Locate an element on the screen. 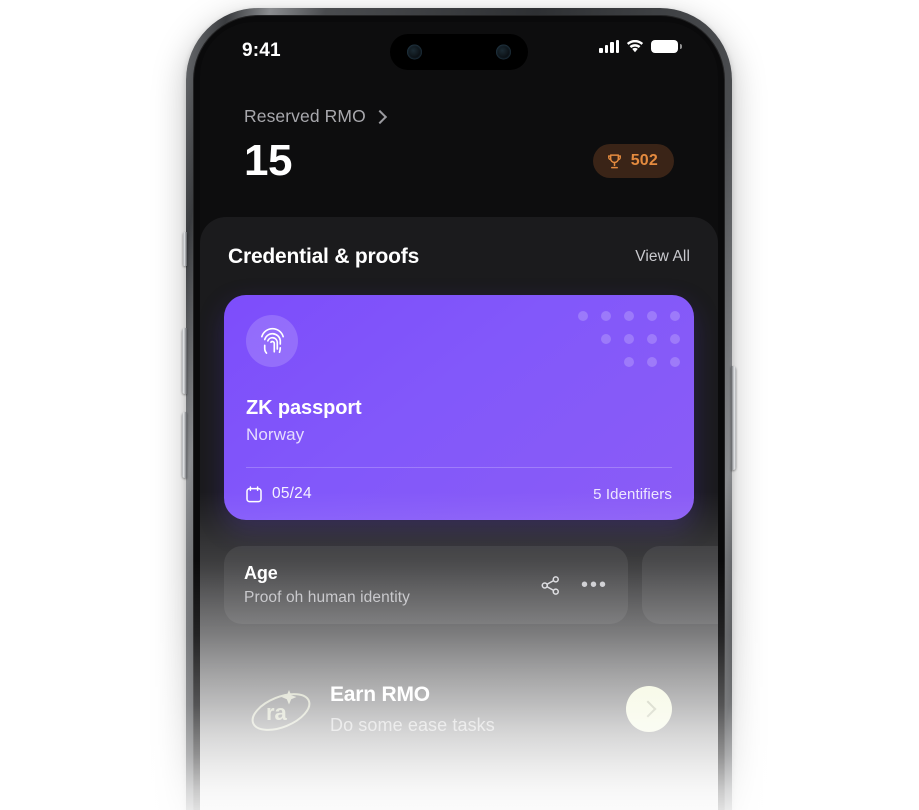  battery-icon is located at coordinates (666, 46).